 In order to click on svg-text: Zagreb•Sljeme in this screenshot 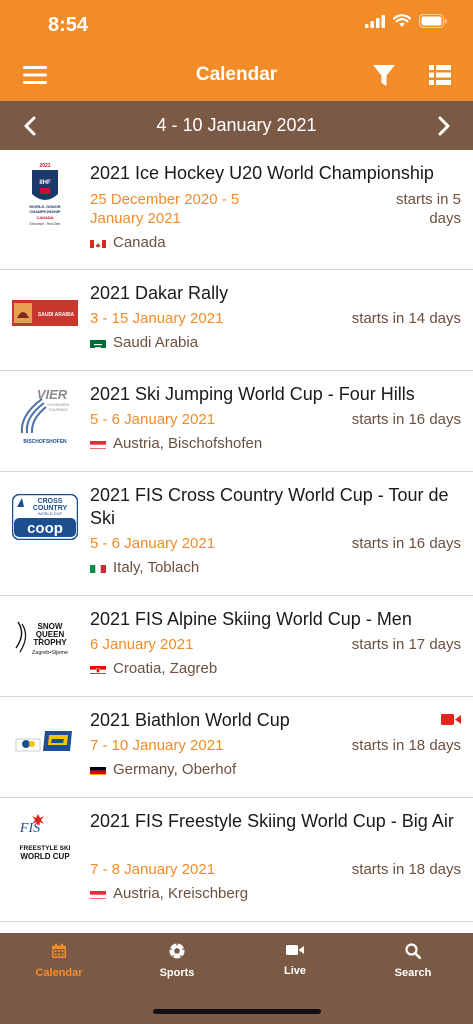, I will do `click(50, 653)`.